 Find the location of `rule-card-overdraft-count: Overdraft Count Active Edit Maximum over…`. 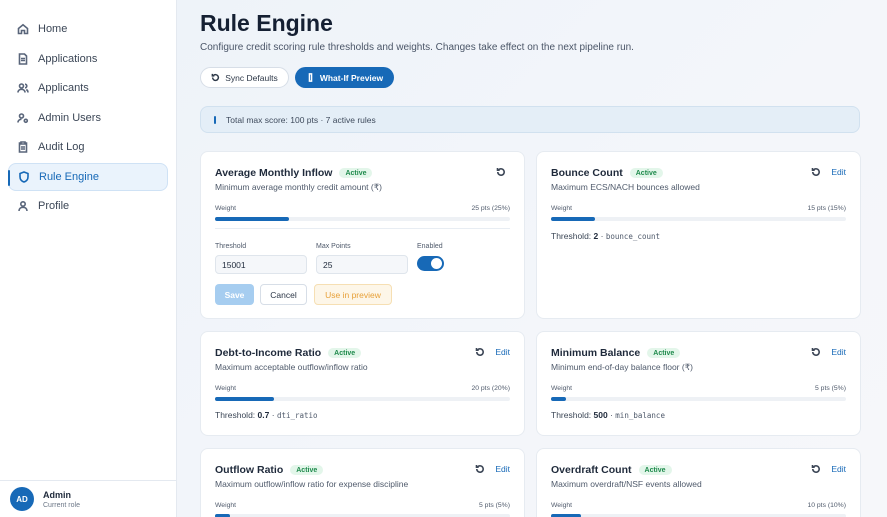

rule-card-overdraft-count: Overdraft Count Active Edit Maximum over… is located at coordinates (698, 482).